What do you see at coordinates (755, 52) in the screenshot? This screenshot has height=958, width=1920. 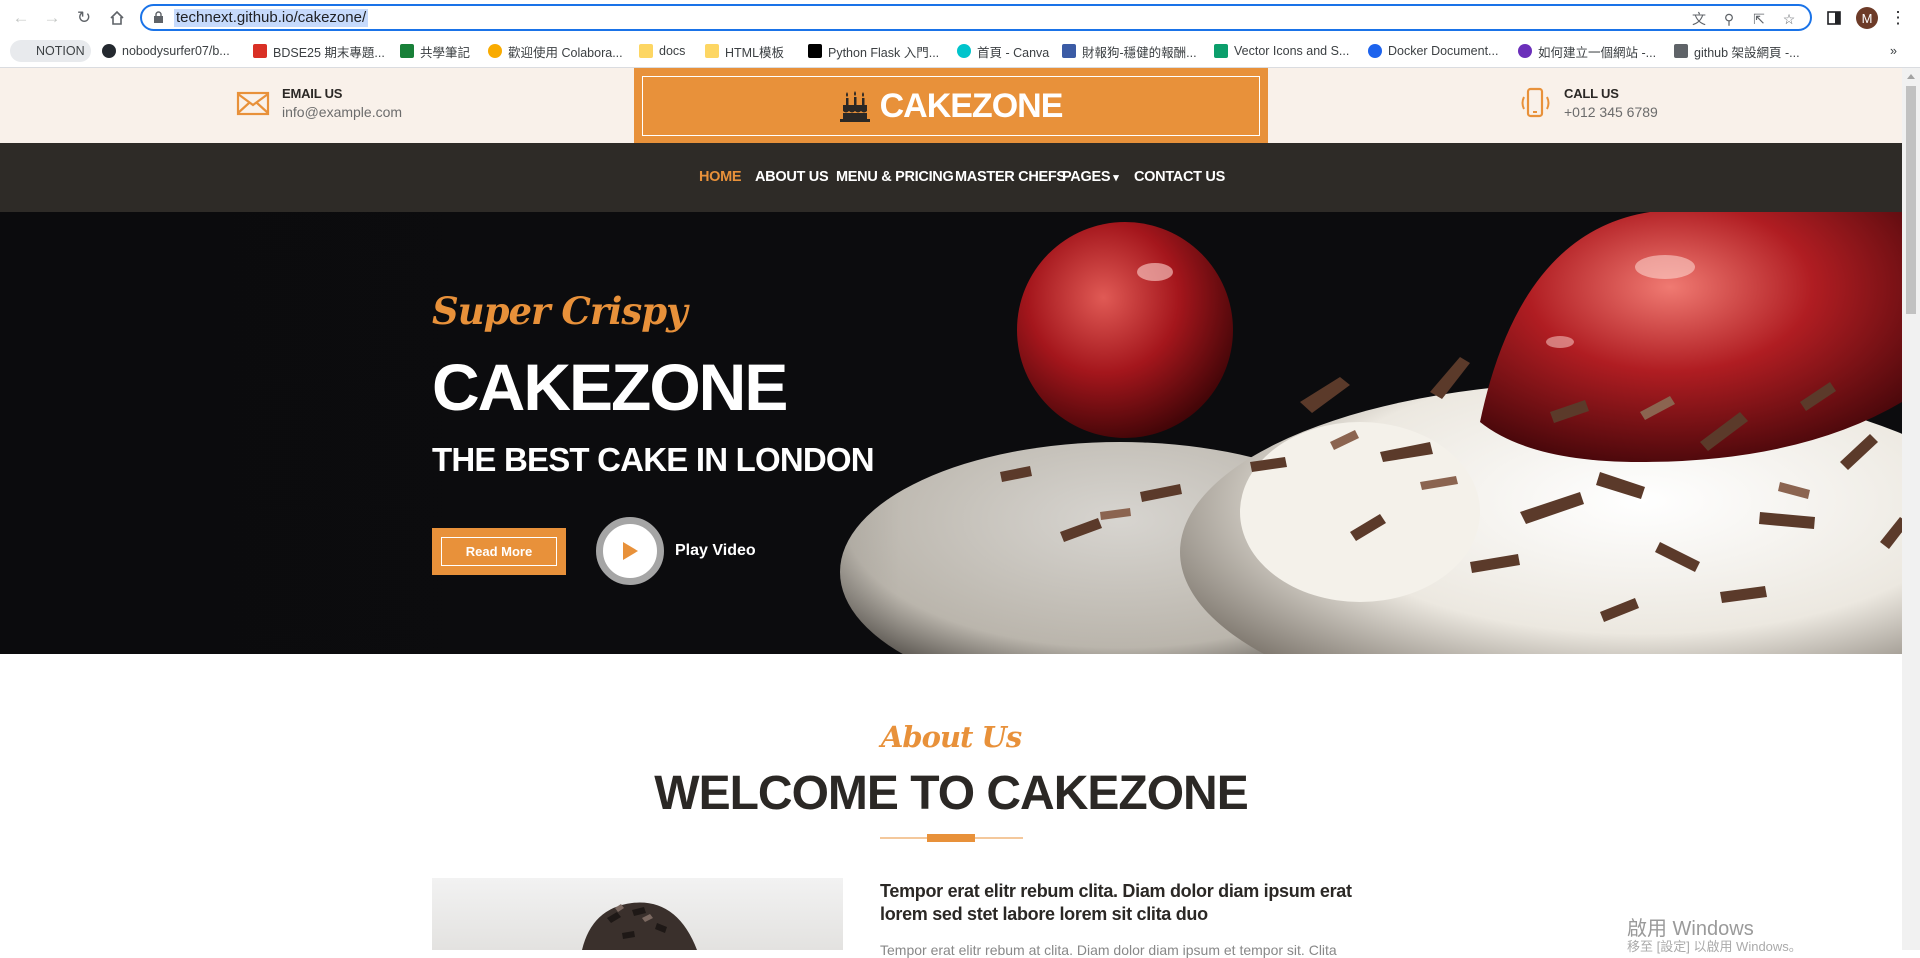 I see `bookmark-label: HTML模板` at bounding box center [755, 52].